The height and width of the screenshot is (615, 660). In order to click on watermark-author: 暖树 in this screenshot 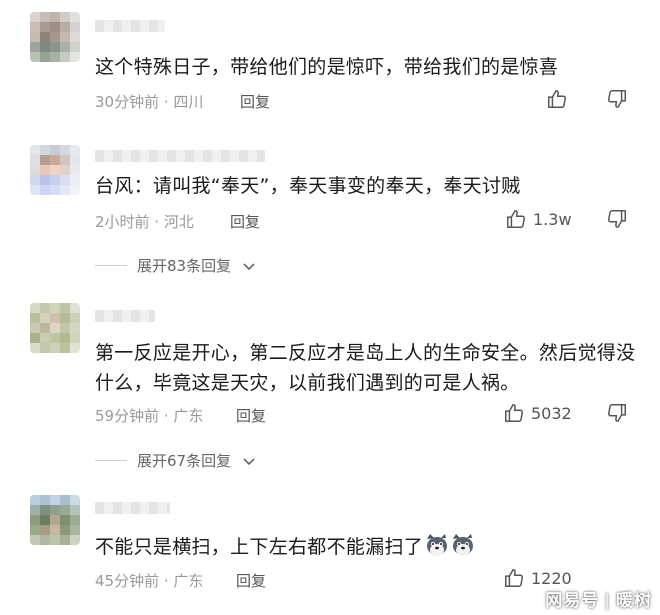, I will do `click(634, 601)`.